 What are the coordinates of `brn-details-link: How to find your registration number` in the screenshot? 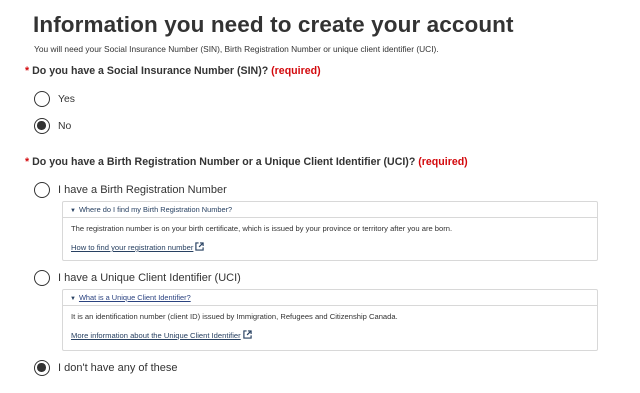 It's located at (138, 247).